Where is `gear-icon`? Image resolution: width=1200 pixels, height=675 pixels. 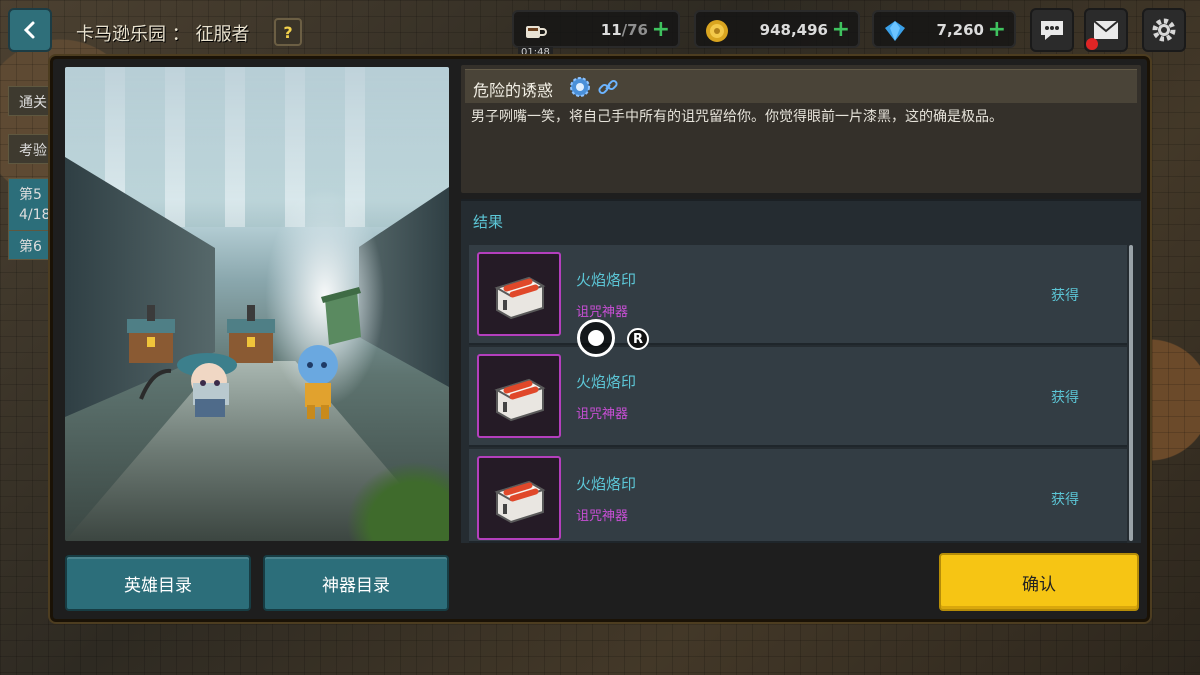
gear-icon is located at coordinates (1164, 30).